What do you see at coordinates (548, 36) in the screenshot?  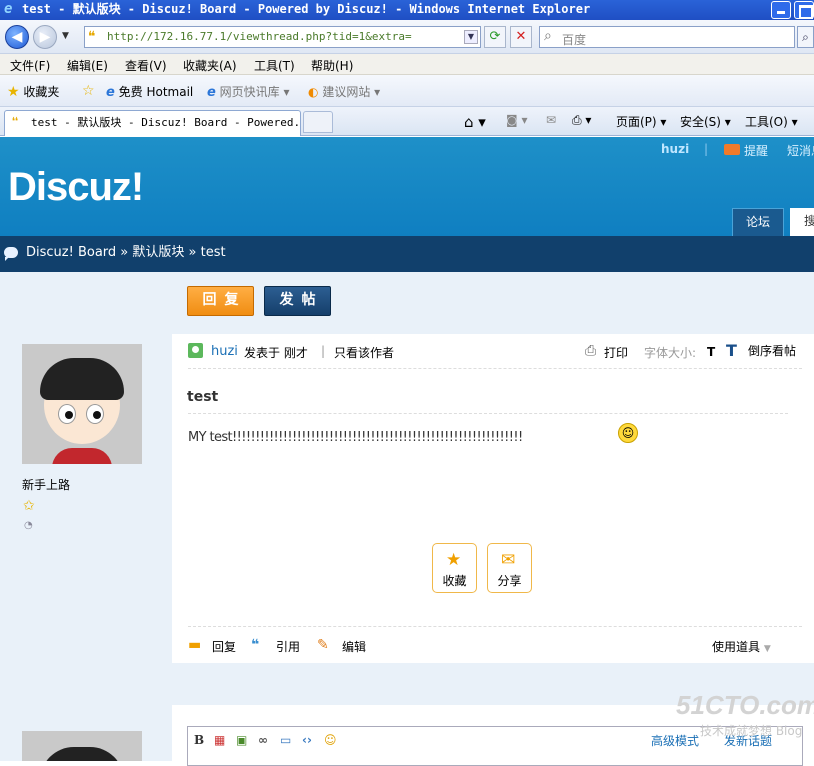 I see `search-provider-icon: ⌕` at bounding box center [548, 36].